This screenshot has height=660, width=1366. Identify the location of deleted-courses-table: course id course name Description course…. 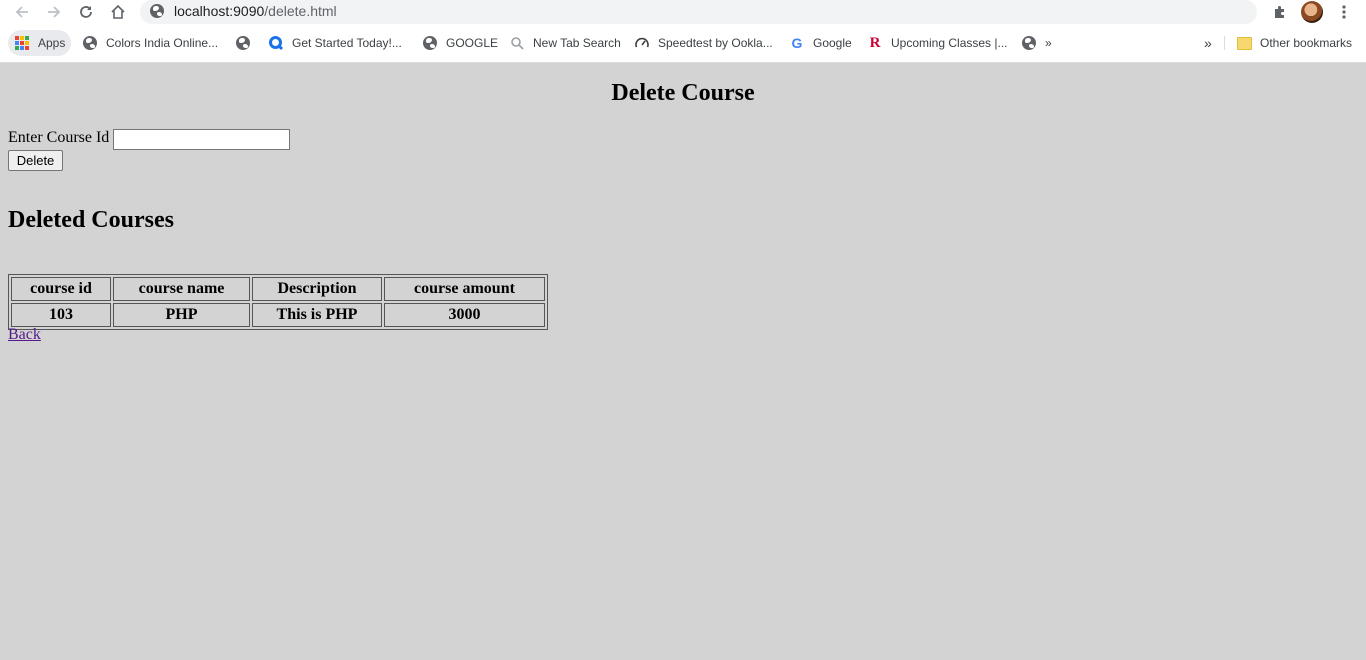
(278, 302).